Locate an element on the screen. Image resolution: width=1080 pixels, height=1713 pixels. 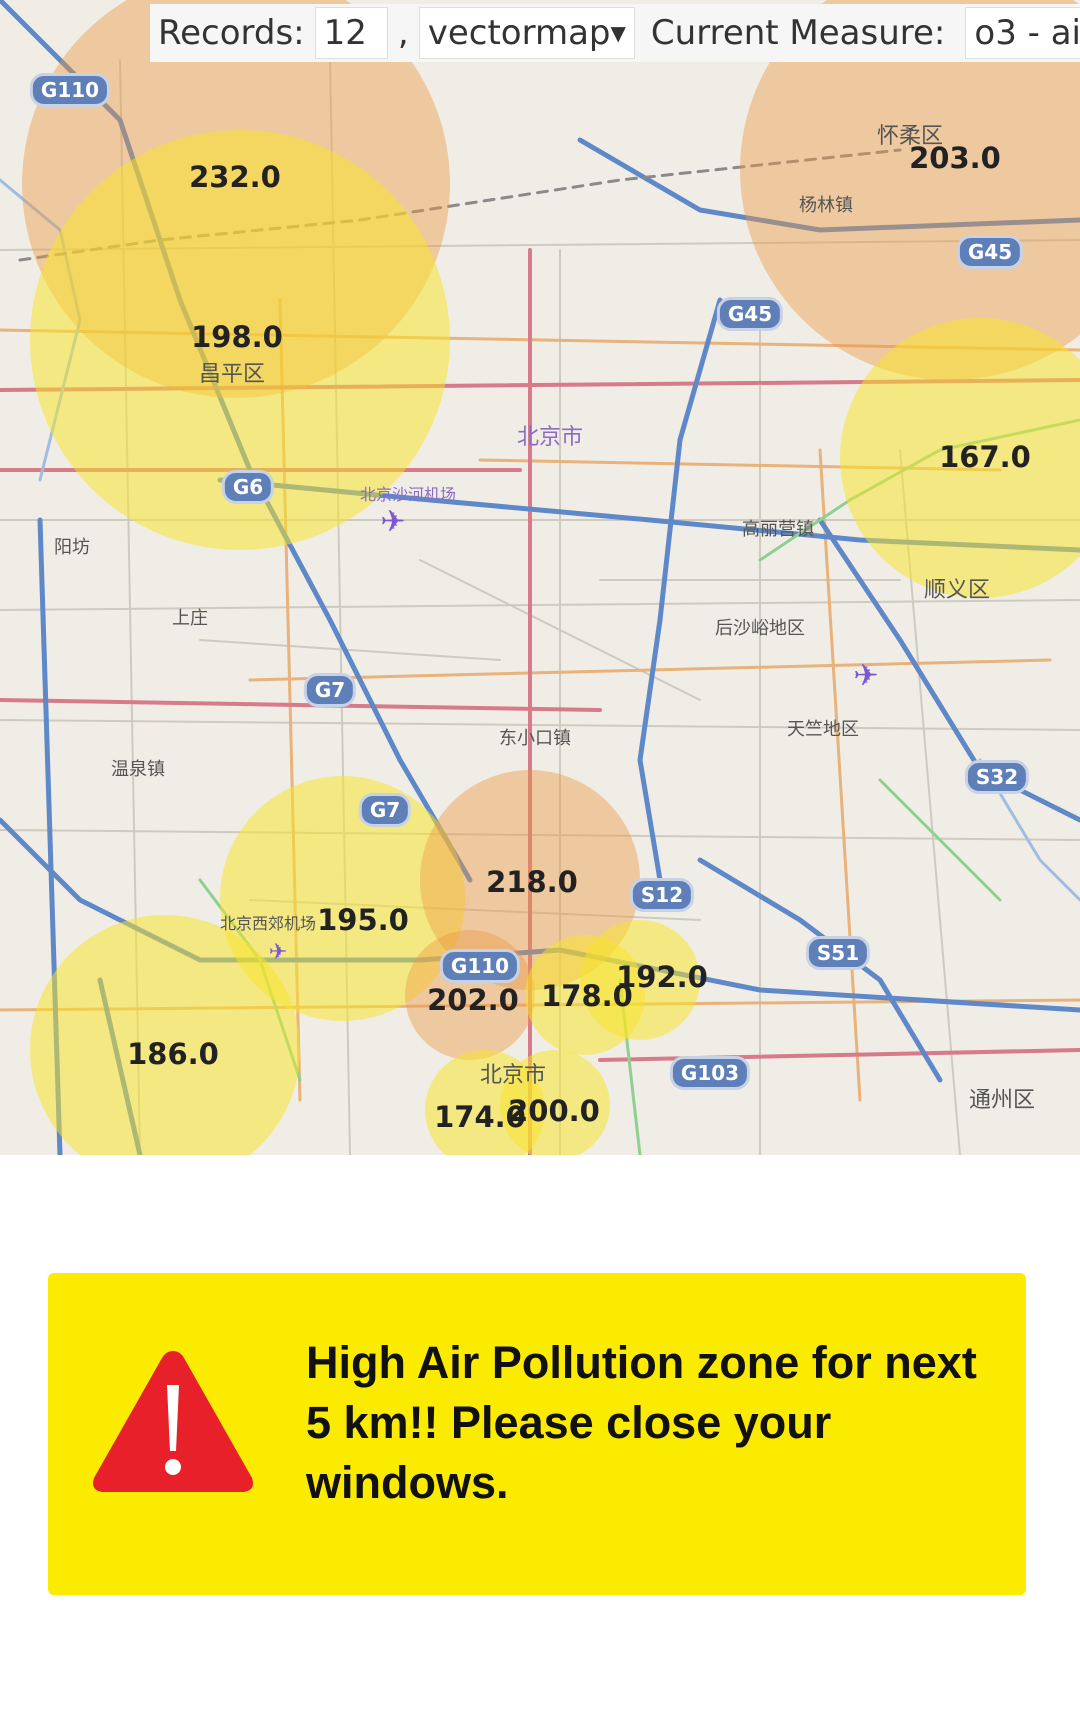
road-shield: G6 is located at coordinates (248, 487).